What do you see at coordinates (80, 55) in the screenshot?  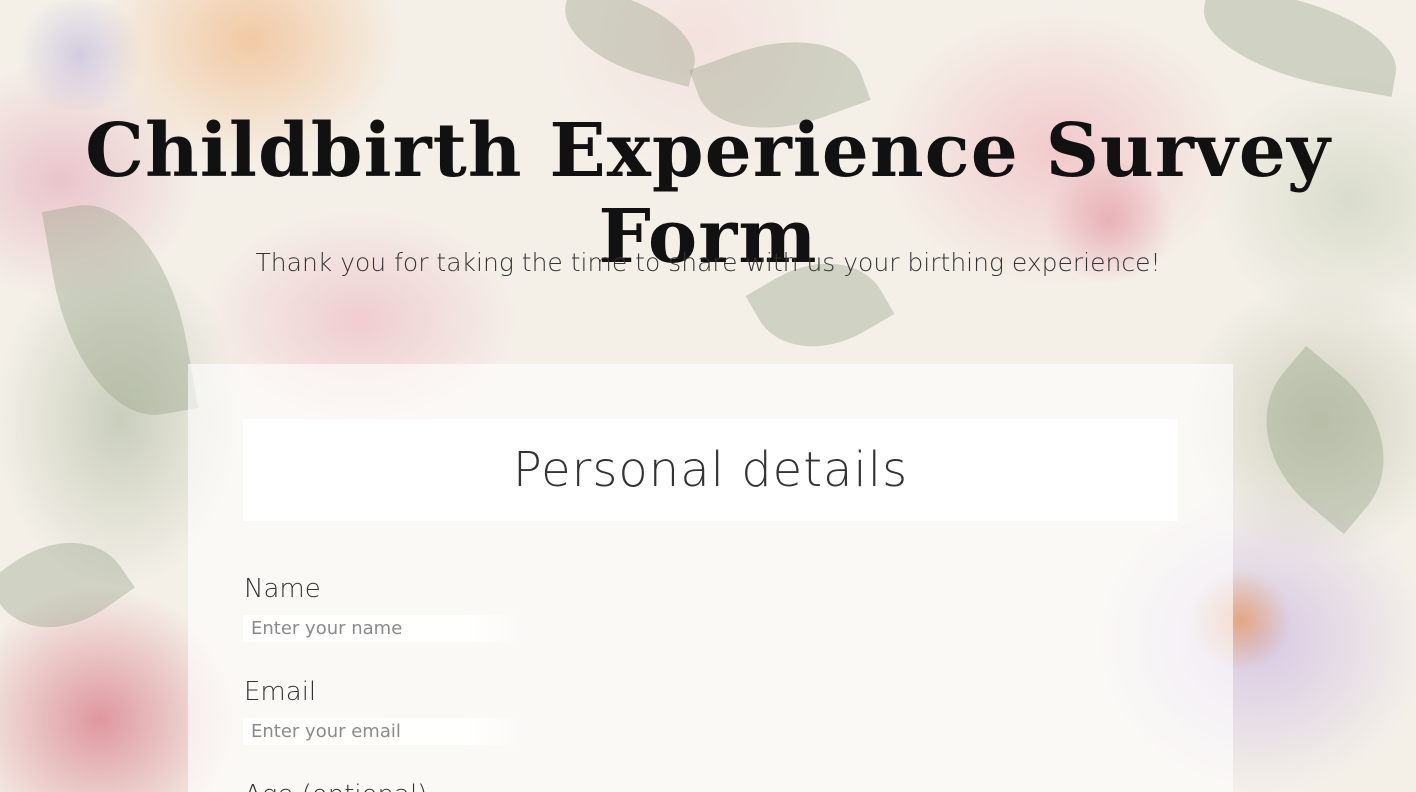 I see `background-flower` at bounding box center [80, 55].